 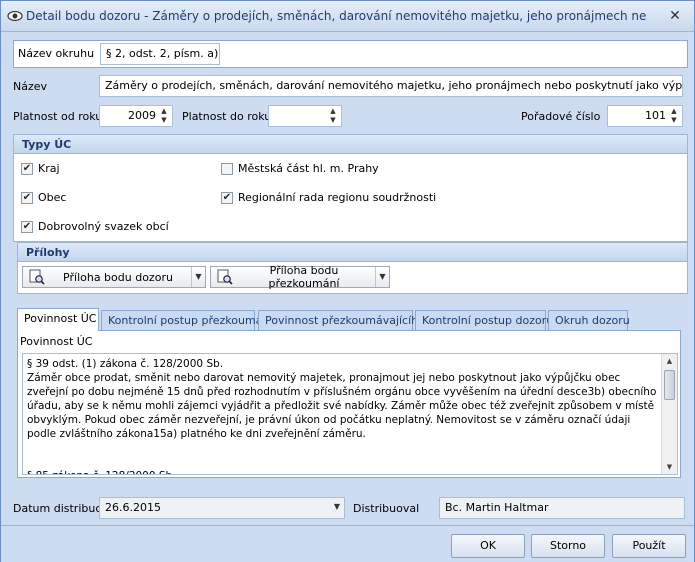 I want to click on checkbox-label: Městská část hl. m. Prahy, so click(x=308, y=168).